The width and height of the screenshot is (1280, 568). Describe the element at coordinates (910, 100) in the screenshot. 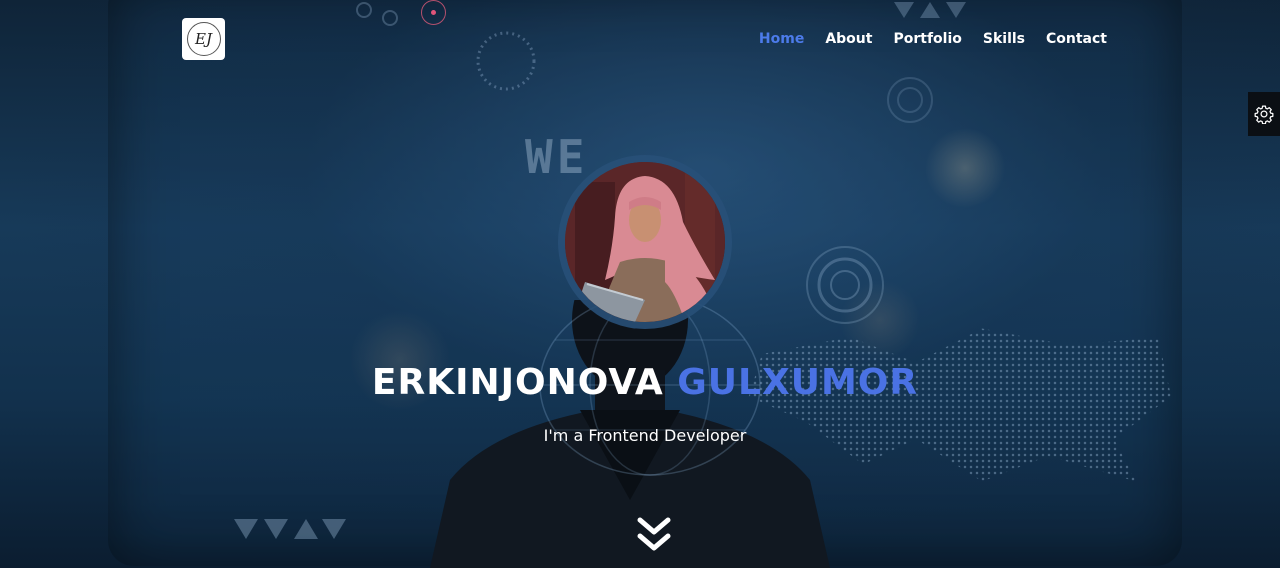

I see `background-rings-small` at that location.